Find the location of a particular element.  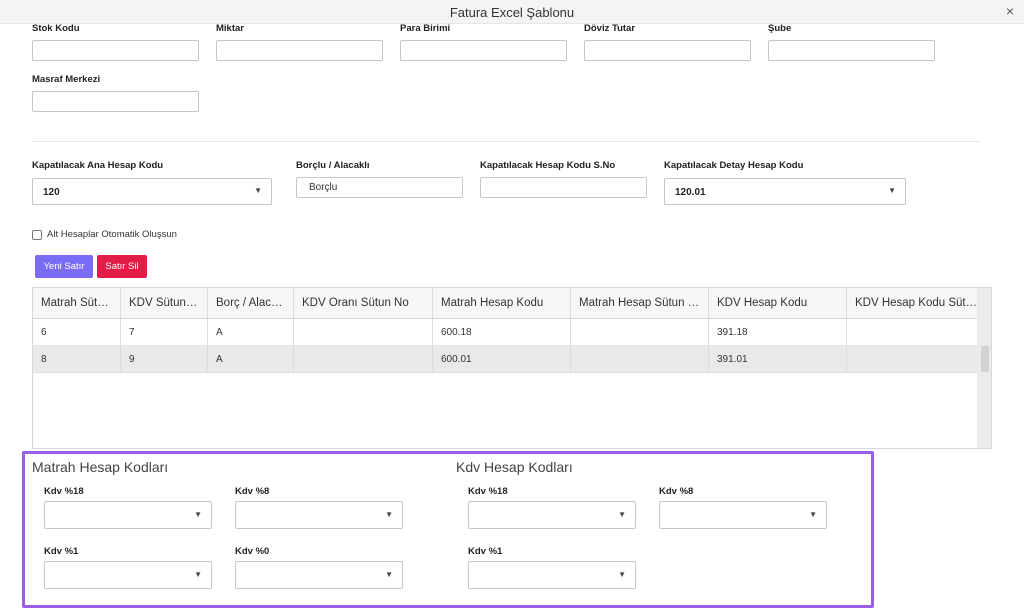

matrah-kdv18-label: Kdv %18 is located at coordinates (64, 491).